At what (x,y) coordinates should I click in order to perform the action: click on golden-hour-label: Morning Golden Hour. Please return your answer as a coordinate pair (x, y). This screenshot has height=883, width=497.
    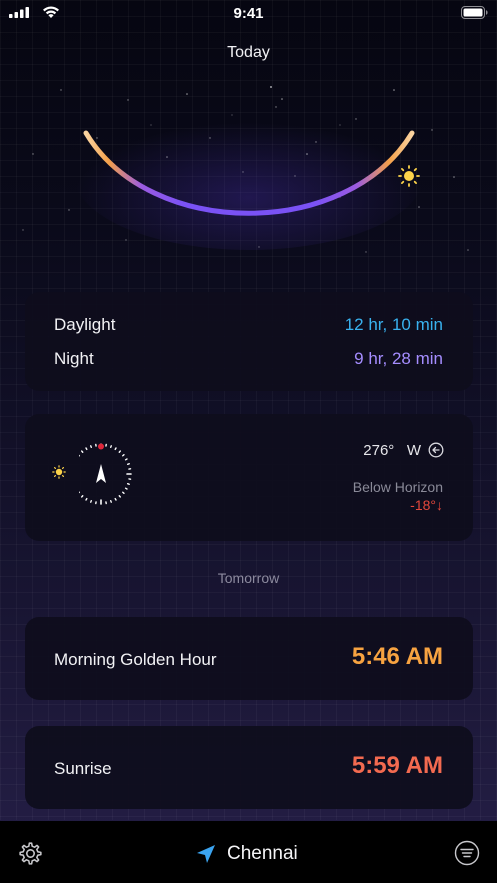
    Looking at the image, I should click on (135, 659).